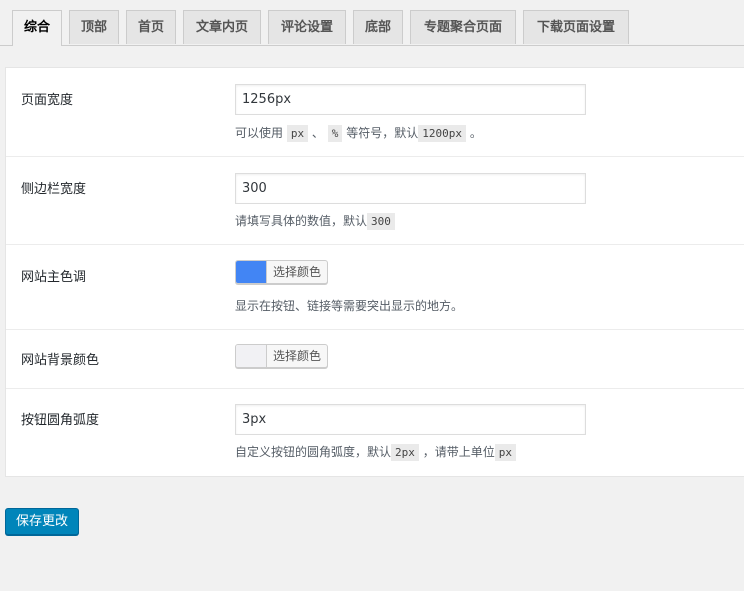  What do you see at coordinates (375, 452) in the screenshot?
I see `button-radius-description: 自定义按钮的圆角弧度，默认 2px ，请带上单位 px` at bounding box center [375, 452].